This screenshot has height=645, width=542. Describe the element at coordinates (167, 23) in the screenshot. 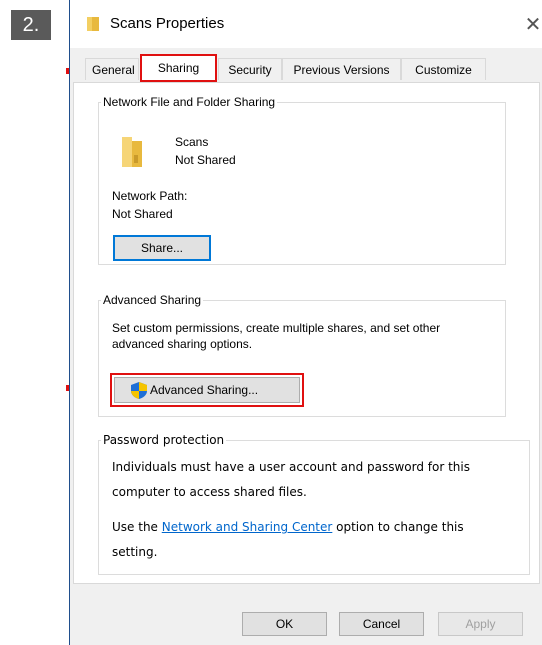

I see `window-title: Scans Properties` at that location.